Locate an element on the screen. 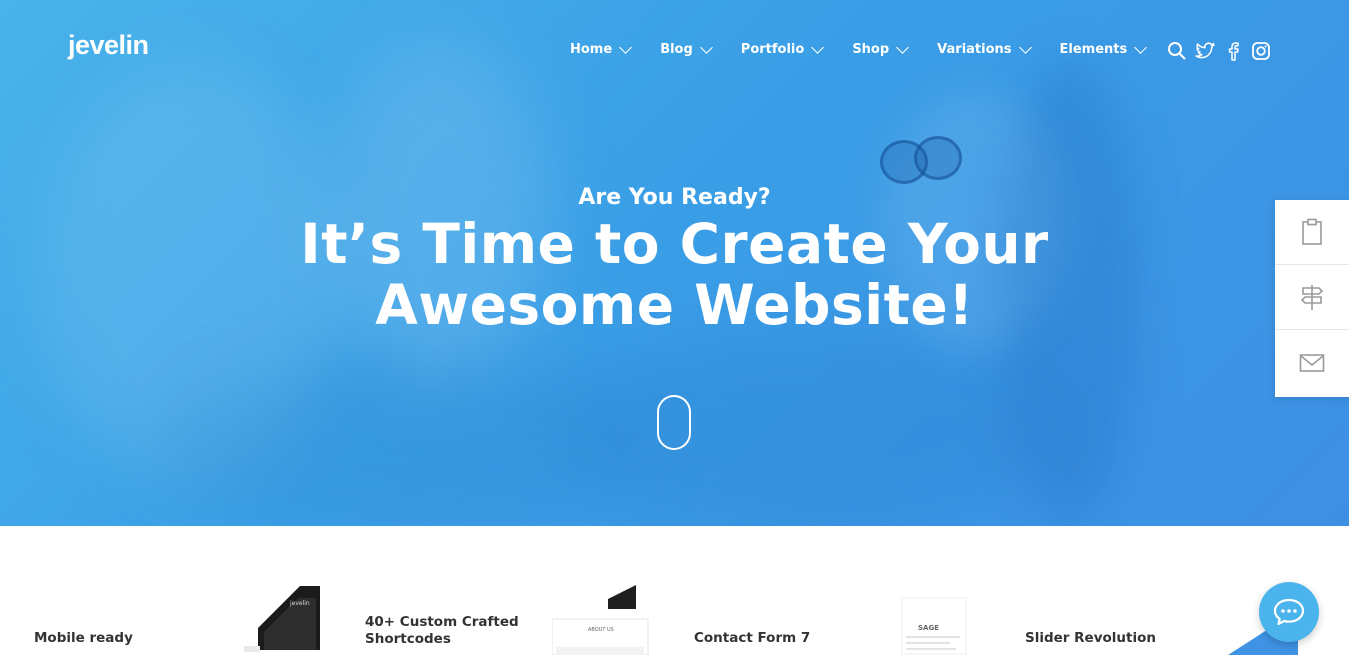 This screenshot has height=655, width=1349. nav-portfolio: Portfolio is located at coordinates (782, 48).